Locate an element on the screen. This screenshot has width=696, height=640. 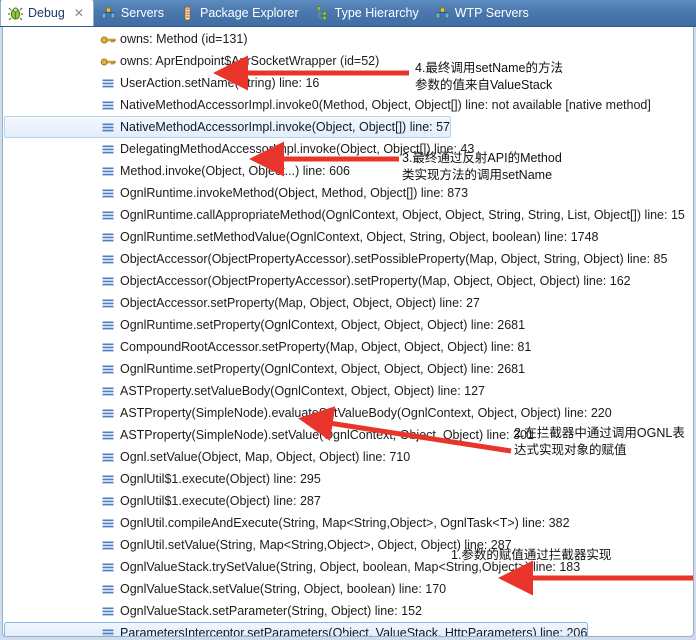
stack-frame-label: owns: Method (id=131) is located at coordinates (184, 39).